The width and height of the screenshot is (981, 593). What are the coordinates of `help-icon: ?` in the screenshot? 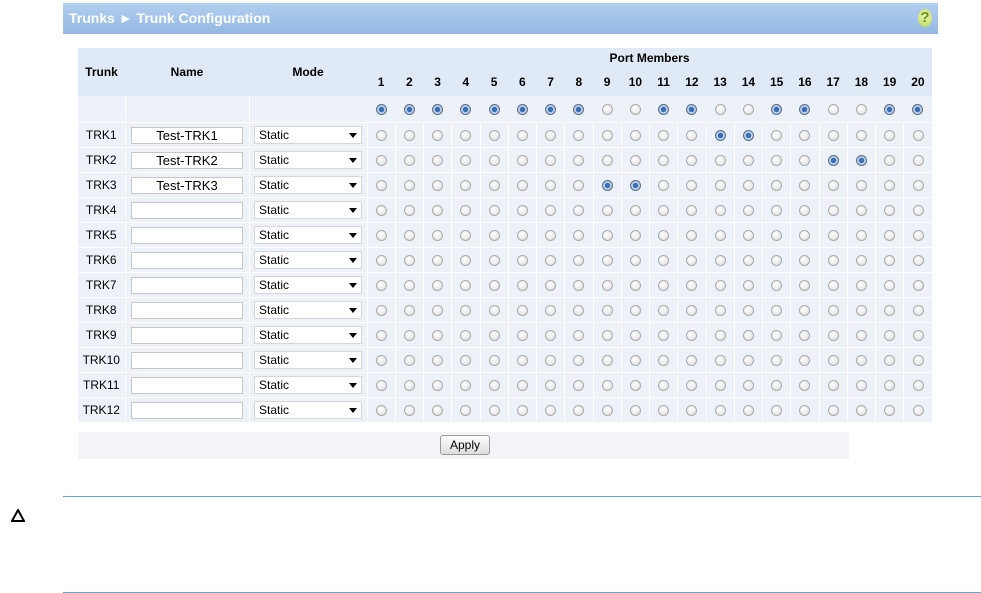 It's located at (925, 18).